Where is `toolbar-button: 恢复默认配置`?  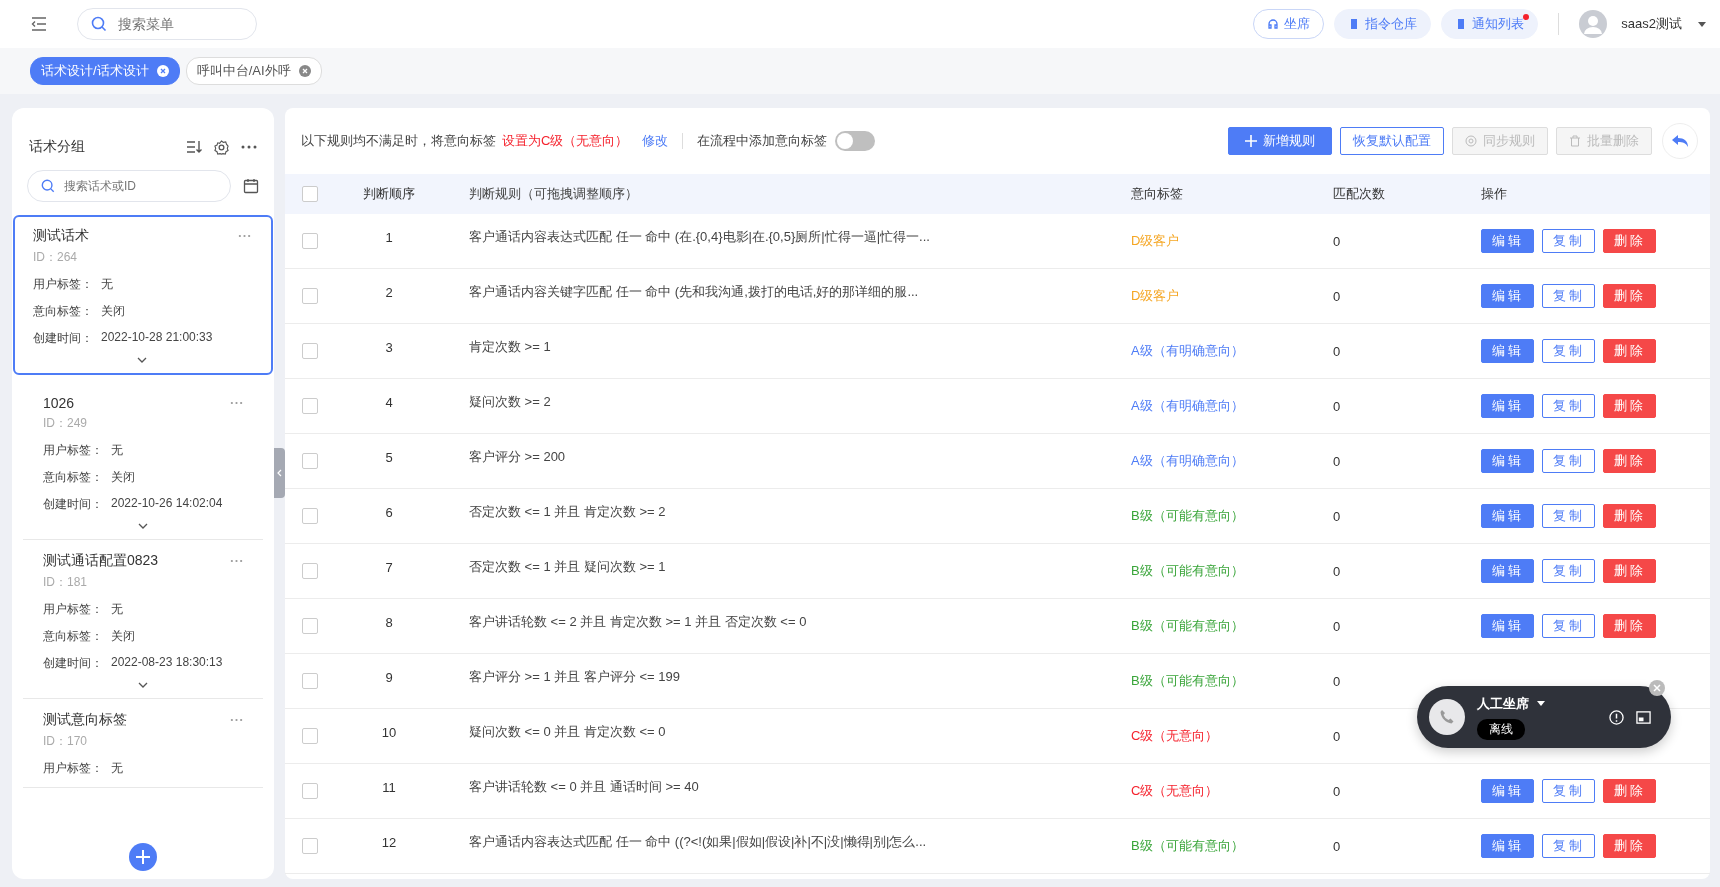 toolbar-button: 恢复默认配置 is located at coordinates (1392, 141).